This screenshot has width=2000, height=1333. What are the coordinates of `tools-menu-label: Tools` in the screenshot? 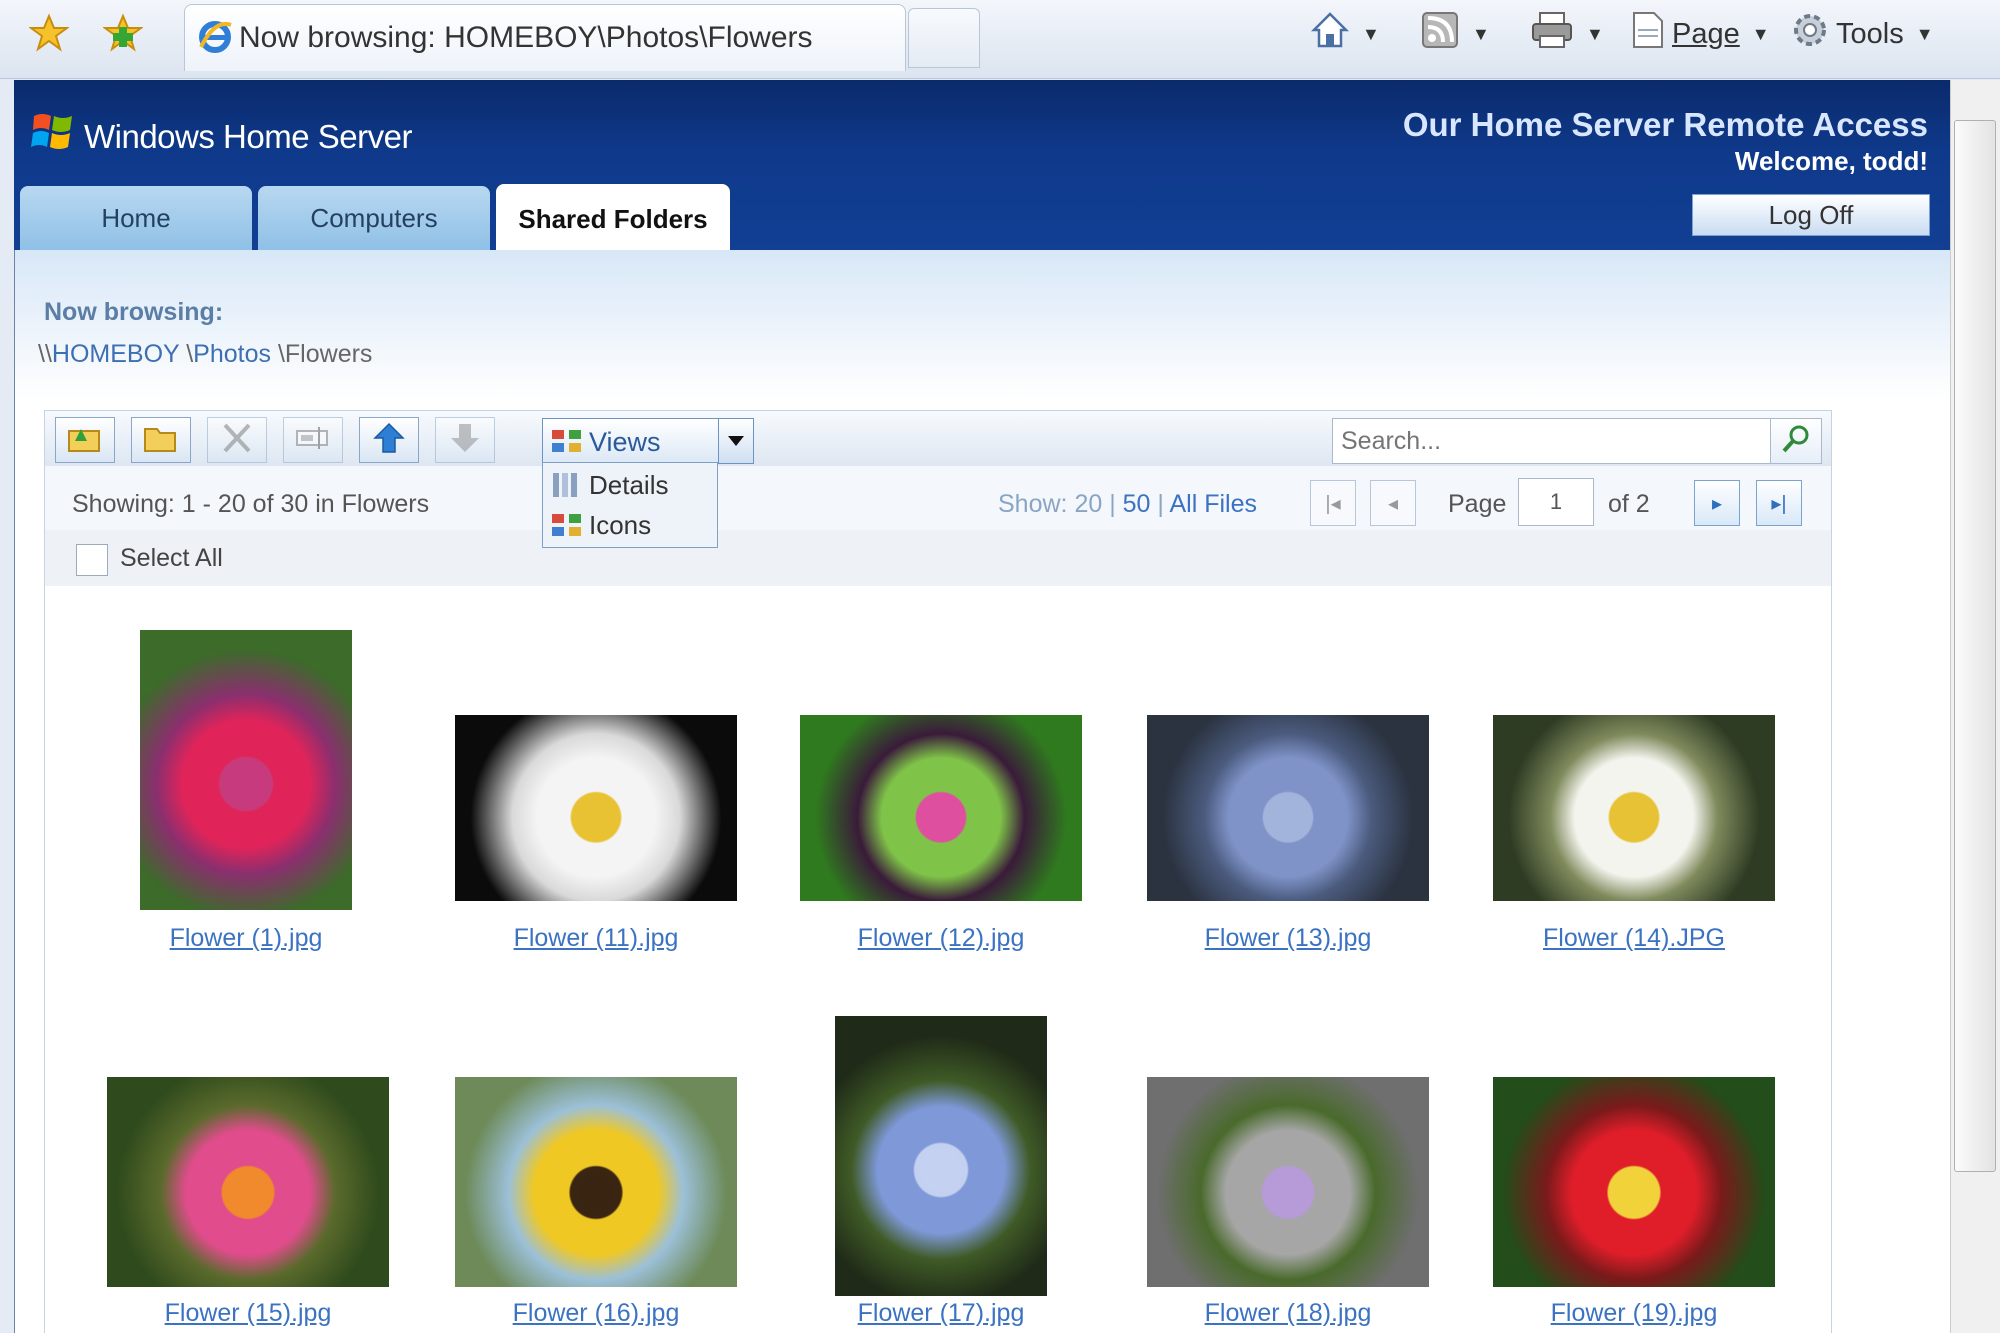 It's located at (1870, 33).